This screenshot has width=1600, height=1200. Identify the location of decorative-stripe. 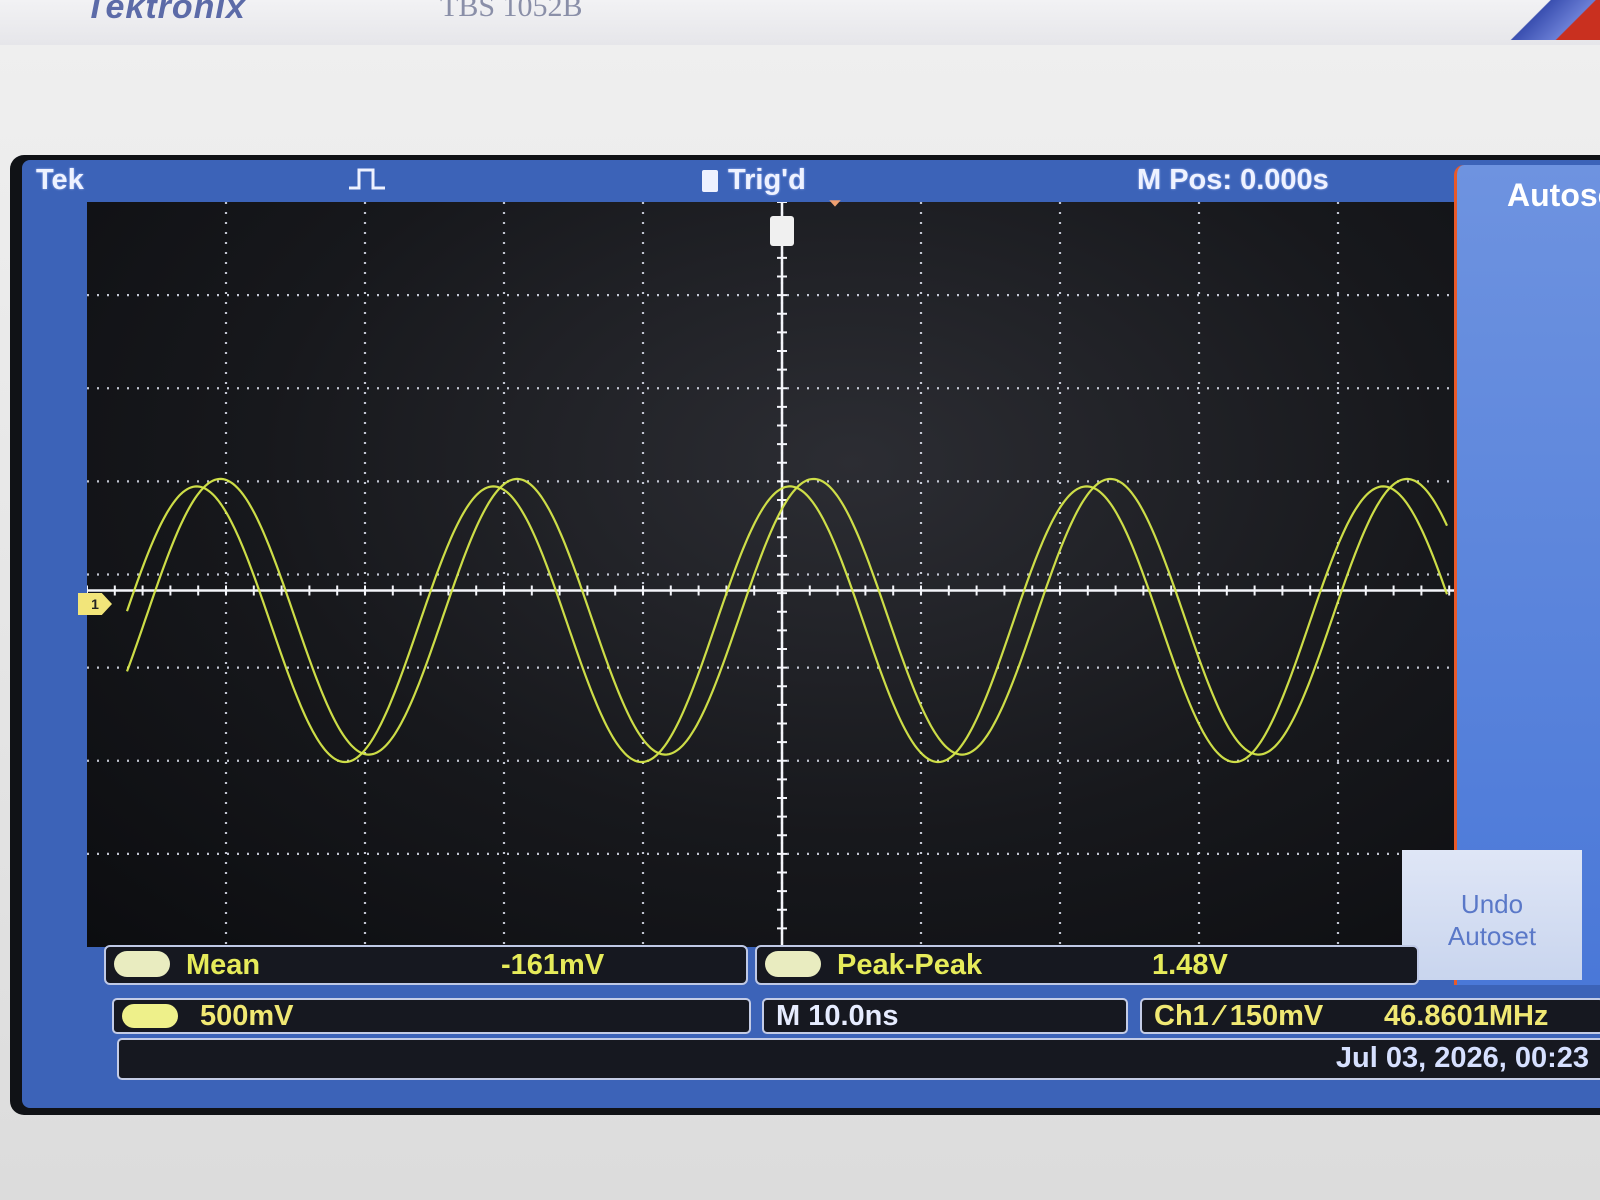
(1545, 20).